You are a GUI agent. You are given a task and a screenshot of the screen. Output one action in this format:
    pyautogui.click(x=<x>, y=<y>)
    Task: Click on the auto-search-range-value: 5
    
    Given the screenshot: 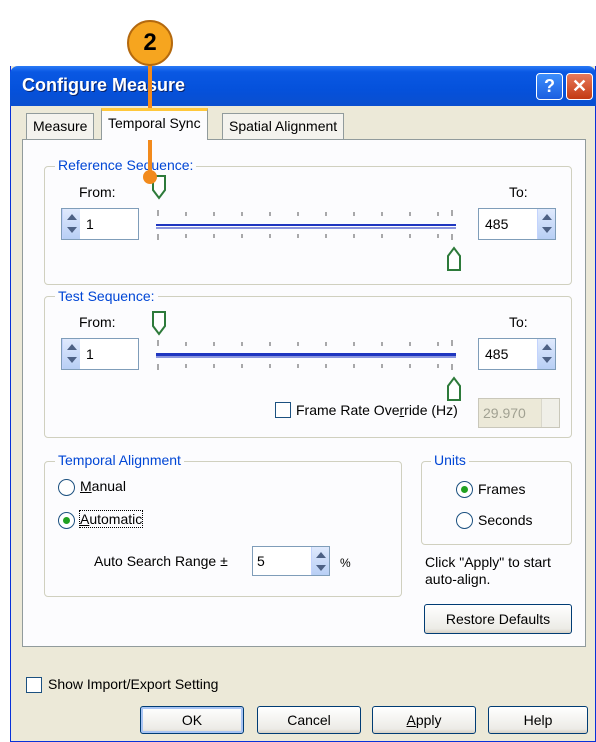 What is the action you would take?
    pyautogui.click(x=261, y=561)
    